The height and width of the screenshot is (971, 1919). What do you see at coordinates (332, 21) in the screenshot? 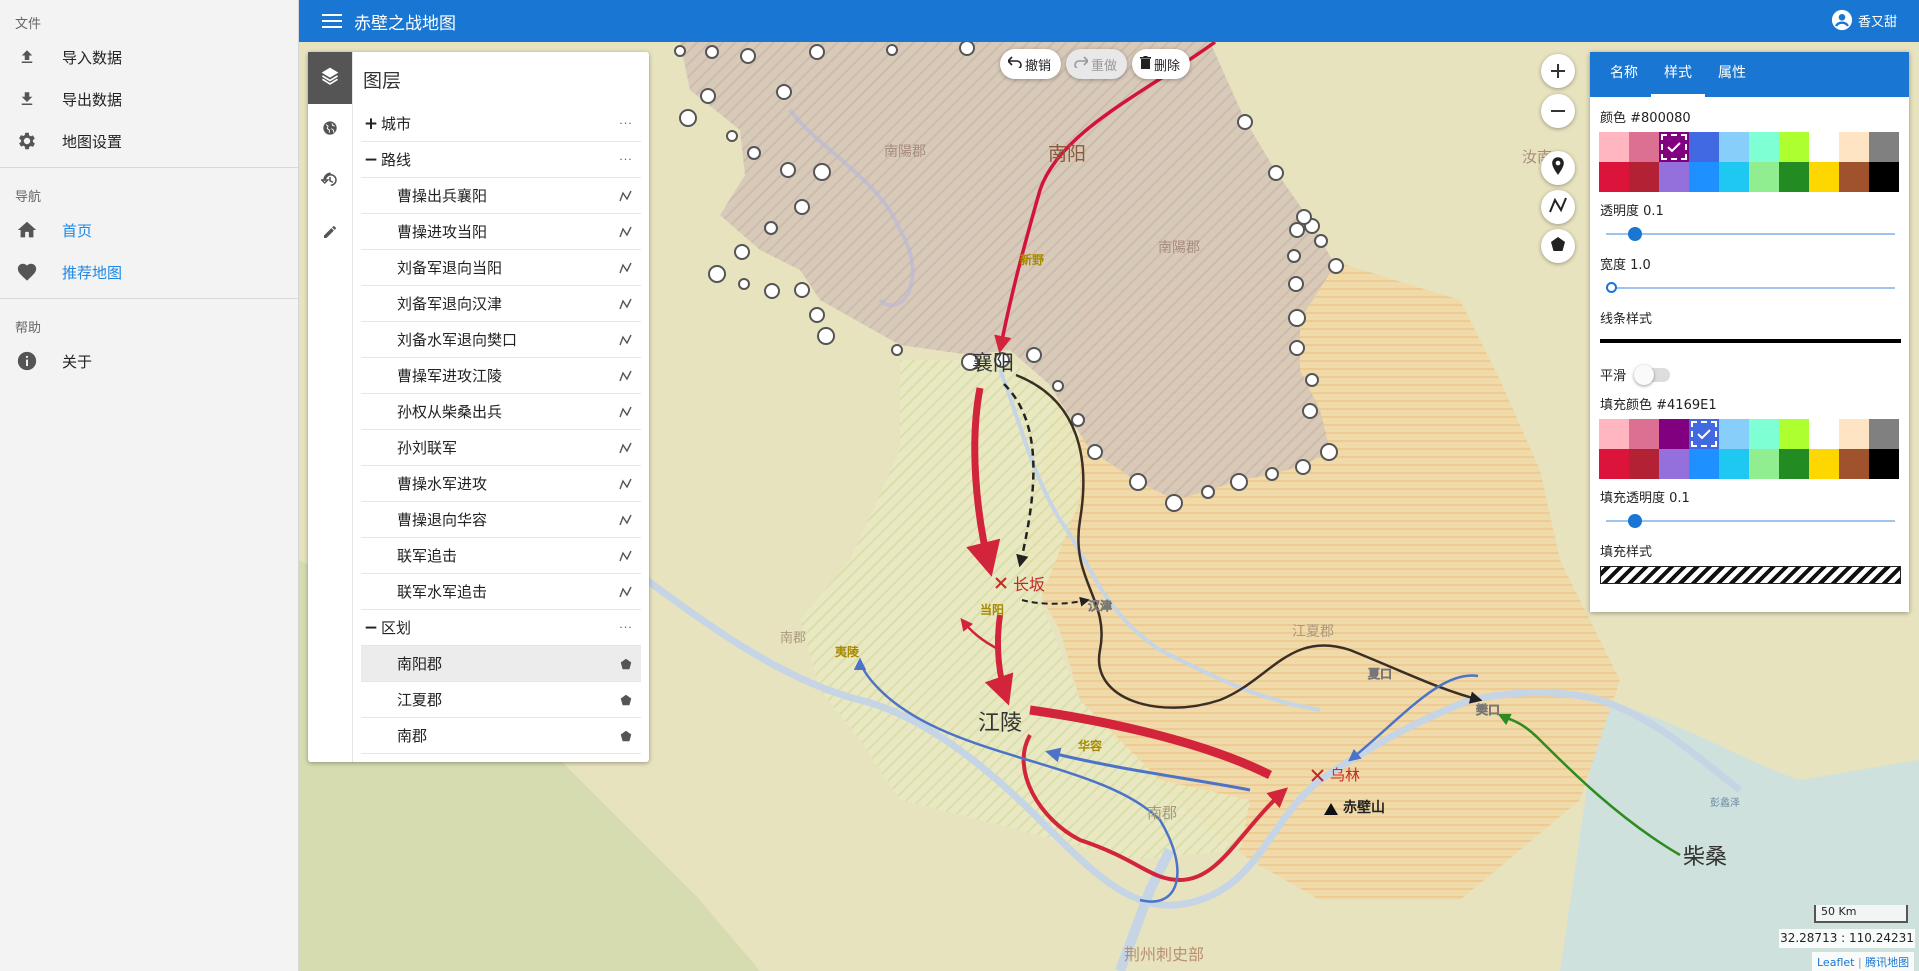
I see `menu-icon` at bounding box center [332, 21].